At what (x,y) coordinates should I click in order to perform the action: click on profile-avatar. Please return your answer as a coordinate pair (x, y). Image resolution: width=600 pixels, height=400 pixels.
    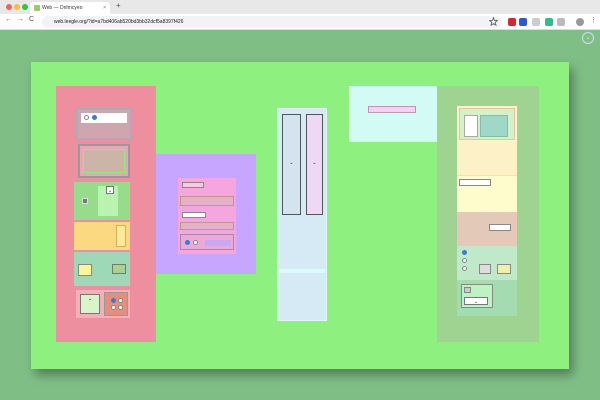
    Looking at the image, I should click on (580, 22).